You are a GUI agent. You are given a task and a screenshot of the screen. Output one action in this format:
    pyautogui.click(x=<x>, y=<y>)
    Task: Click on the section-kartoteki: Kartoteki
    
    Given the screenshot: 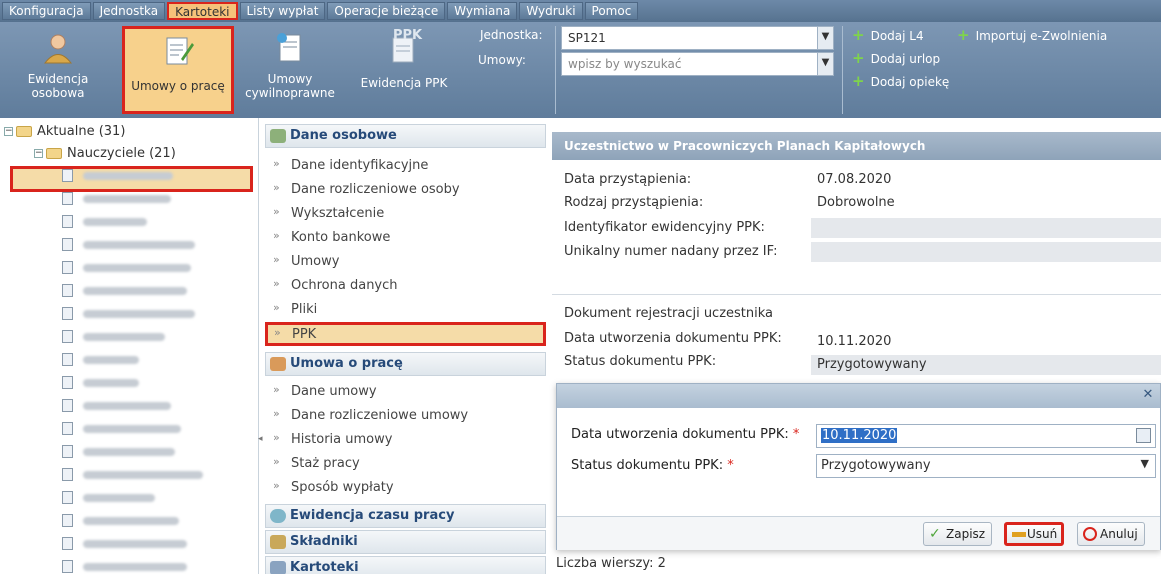 What is the action you would take?
    pyautogui.click(x=405, y=565)
    